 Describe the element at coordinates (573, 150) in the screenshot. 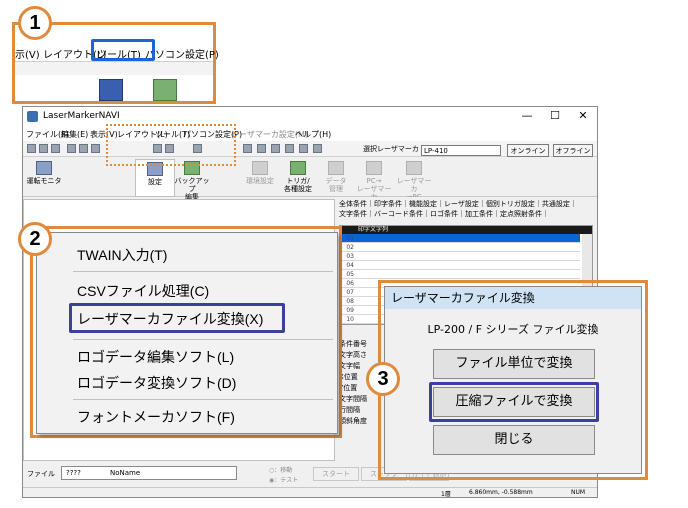

I see `offline-button: オフライン` at that location.